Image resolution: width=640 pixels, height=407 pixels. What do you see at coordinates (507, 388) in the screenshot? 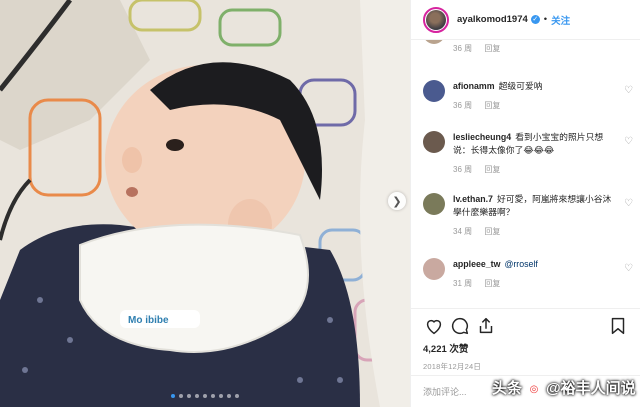
I see `watermark-prefix: 头条` at bounding box center [507, 388].